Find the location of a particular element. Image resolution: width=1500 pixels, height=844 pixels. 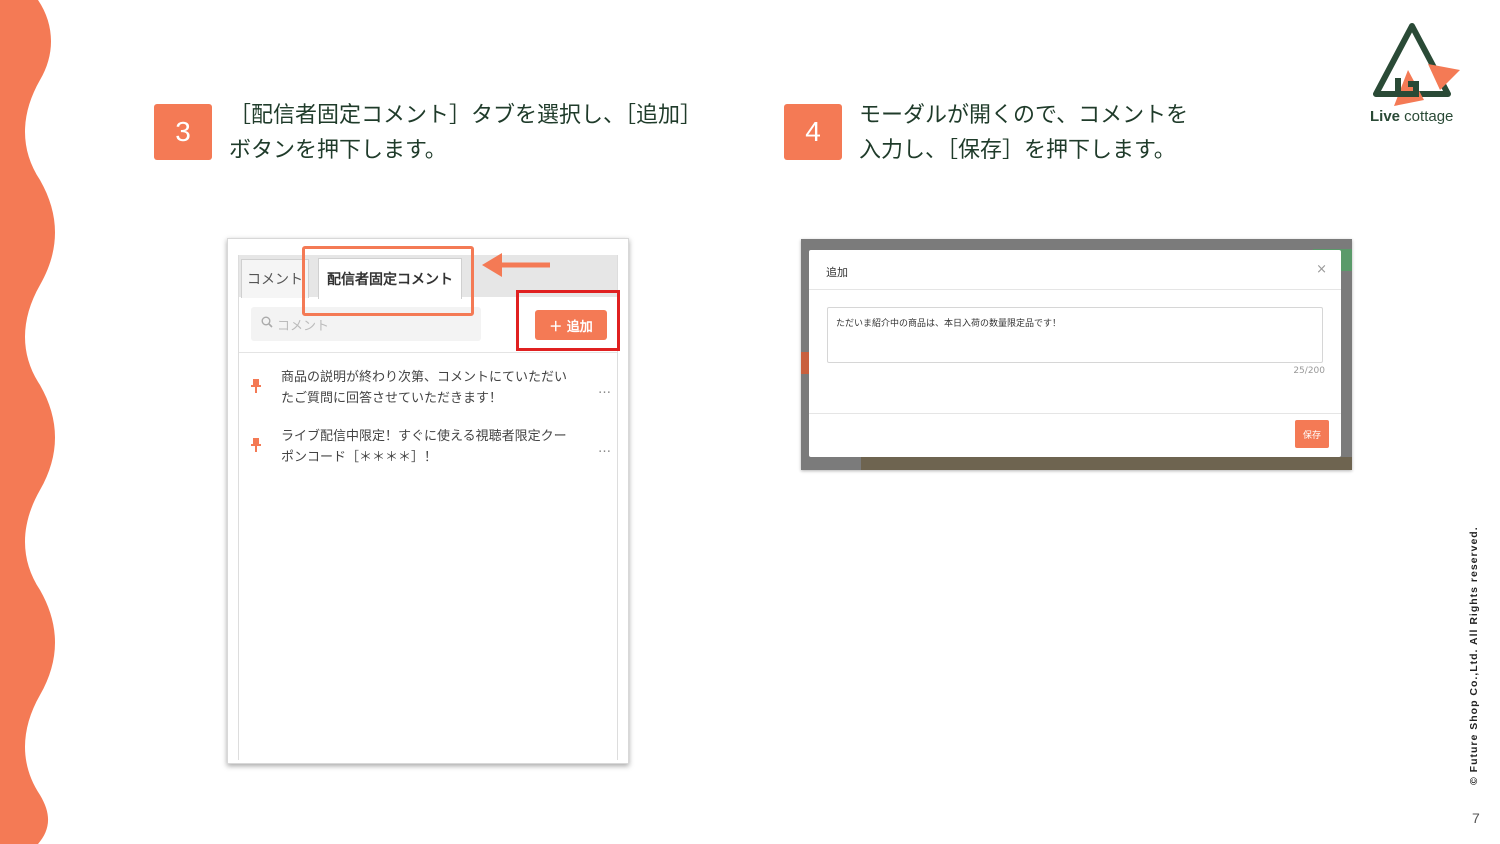

add-comment-modal: 追加 × ただいま紹介中の商品は、本日入荷の数量限定品です！ 25/200 保存 is located at coordinates (1075, 353).